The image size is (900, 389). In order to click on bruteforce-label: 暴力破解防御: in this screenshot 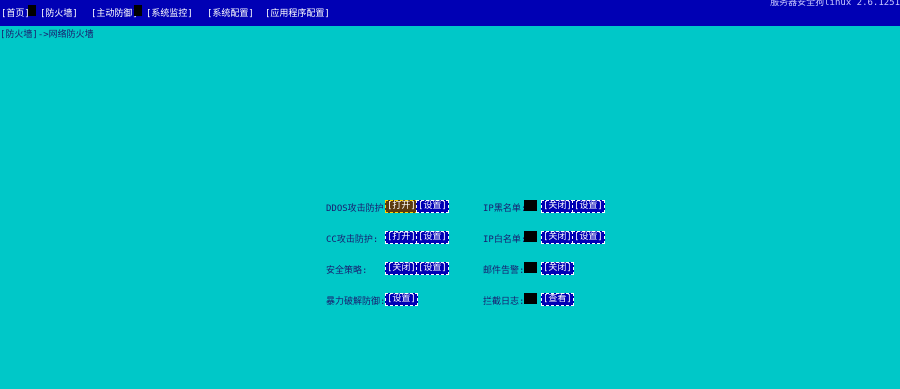, I will do `click(356, 302)`.